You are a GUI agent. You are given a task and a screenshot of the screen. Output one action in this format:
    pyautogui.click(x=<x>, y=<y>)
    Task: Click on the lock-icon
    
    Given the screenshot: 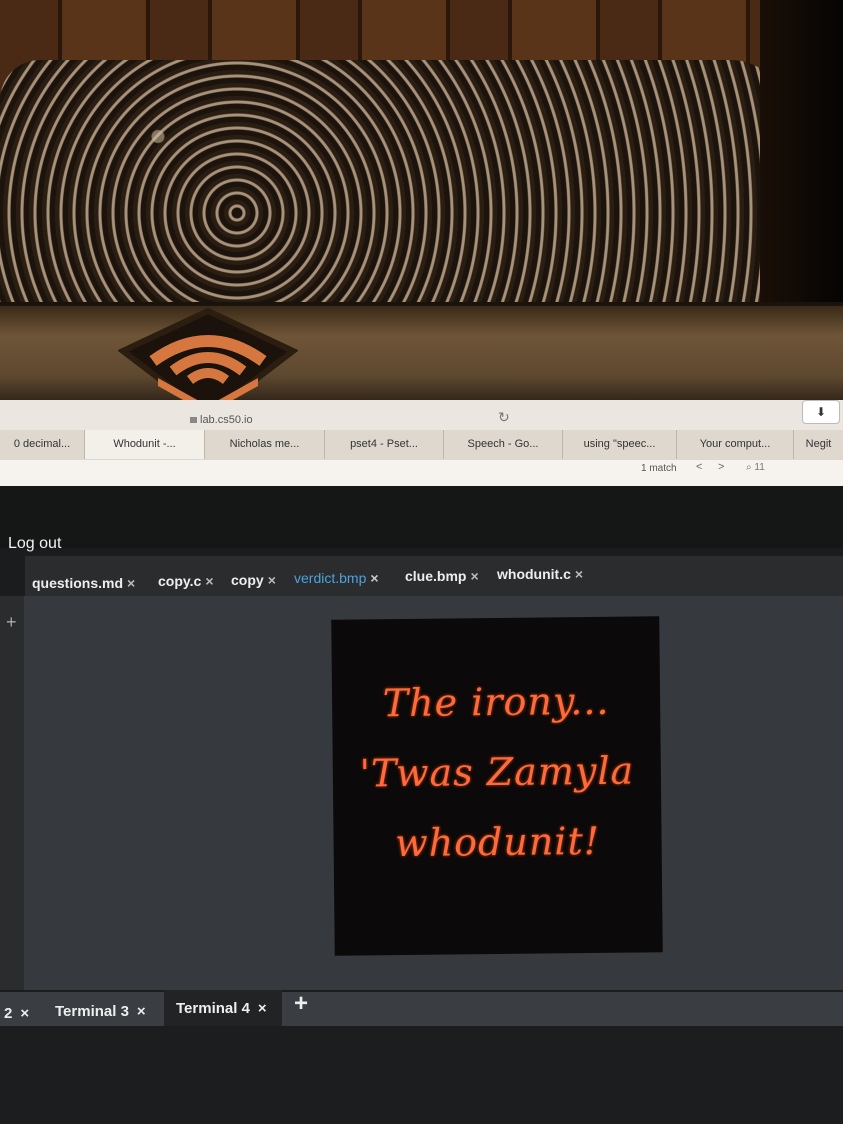 What is the action you would take?
    pyautogui.click(x=193, y=420)
    